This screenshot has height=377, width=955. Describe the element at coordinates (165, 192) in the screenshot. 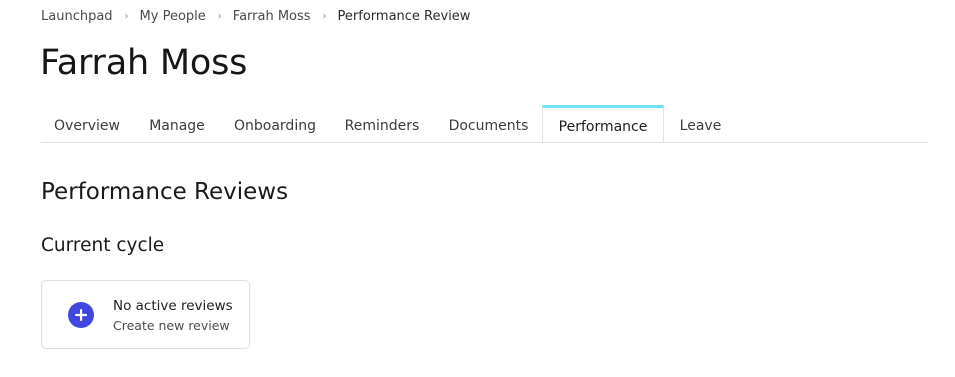

I see `section-title: Performance Reviews` at that location.